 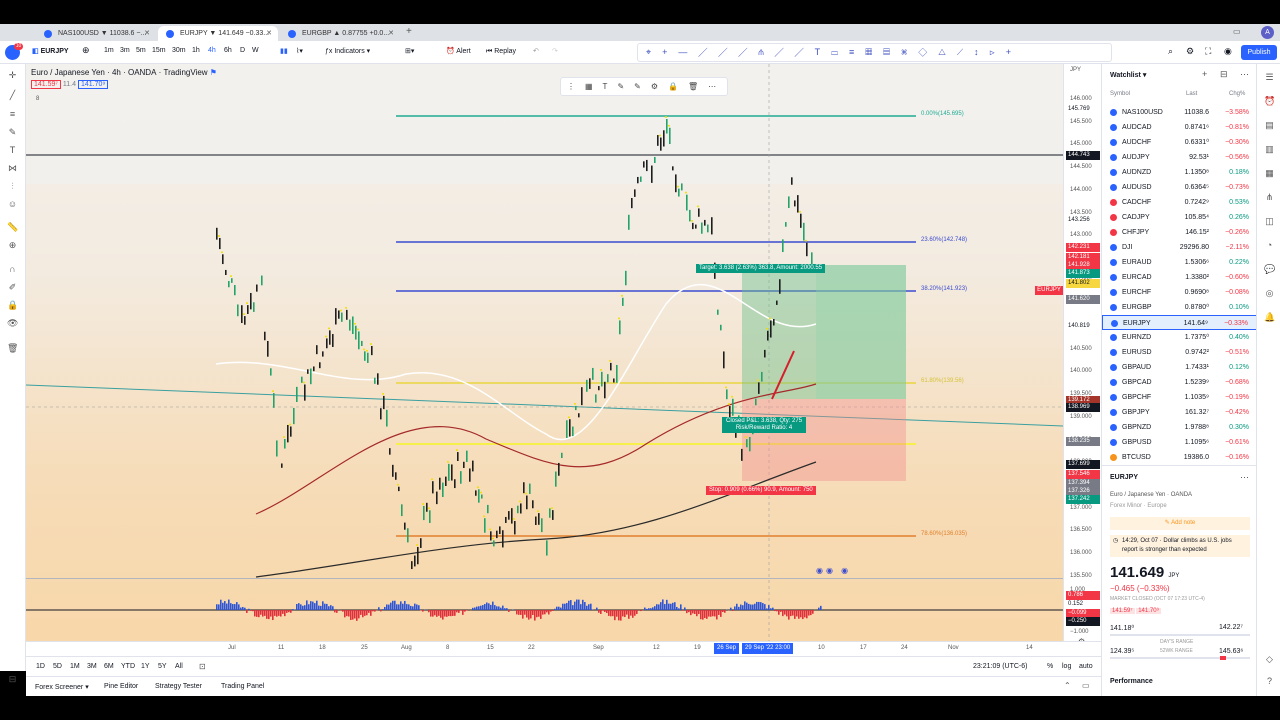 I want to click on watchlist-row: GBPNZD 1.9788⁸ 0.30%, so click(x=1179, y=427).